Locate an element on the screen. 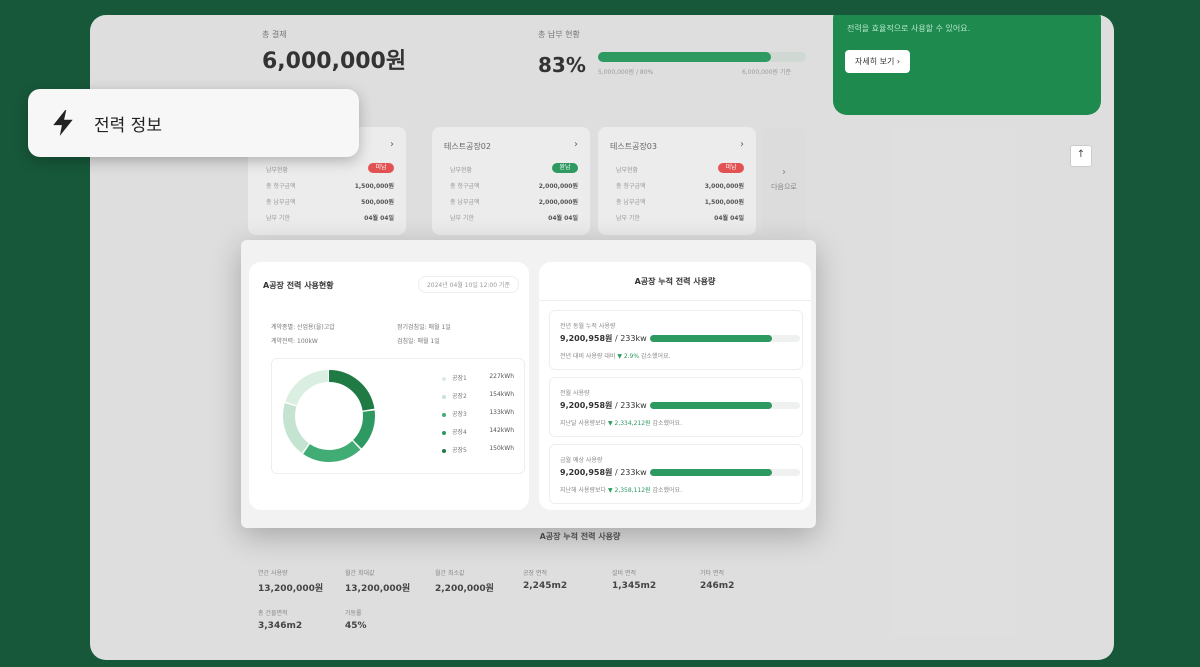 The image size is (1200, 667). factory-card-title: 테스트공장02 is located at coordinates (467, 146).